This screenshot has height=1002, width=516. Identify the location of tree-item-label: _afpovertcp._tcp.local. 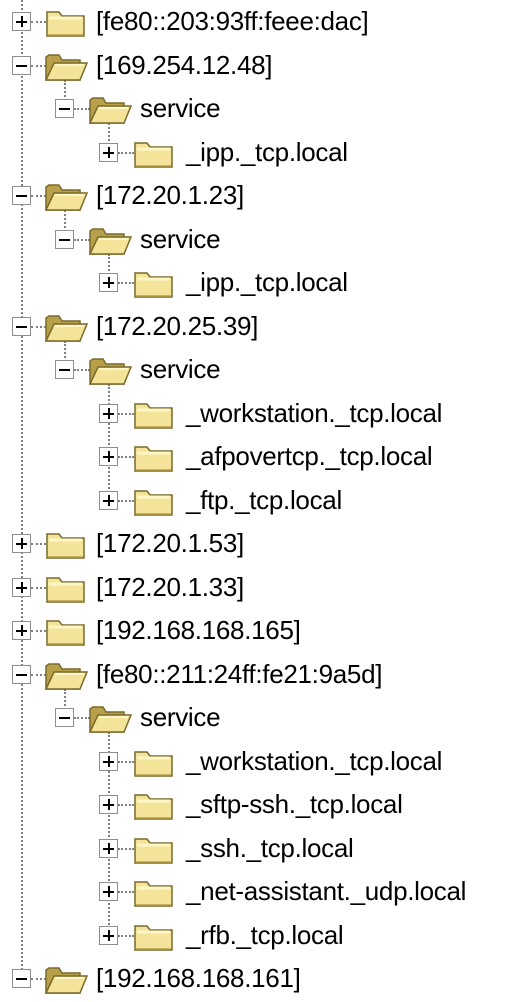
(309, 456).